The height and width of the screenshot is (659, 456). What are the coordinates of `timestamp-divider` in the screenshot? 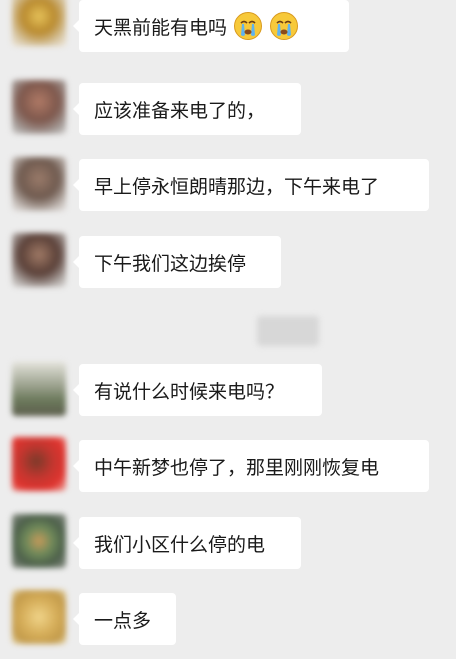 It's located at (288, 331).